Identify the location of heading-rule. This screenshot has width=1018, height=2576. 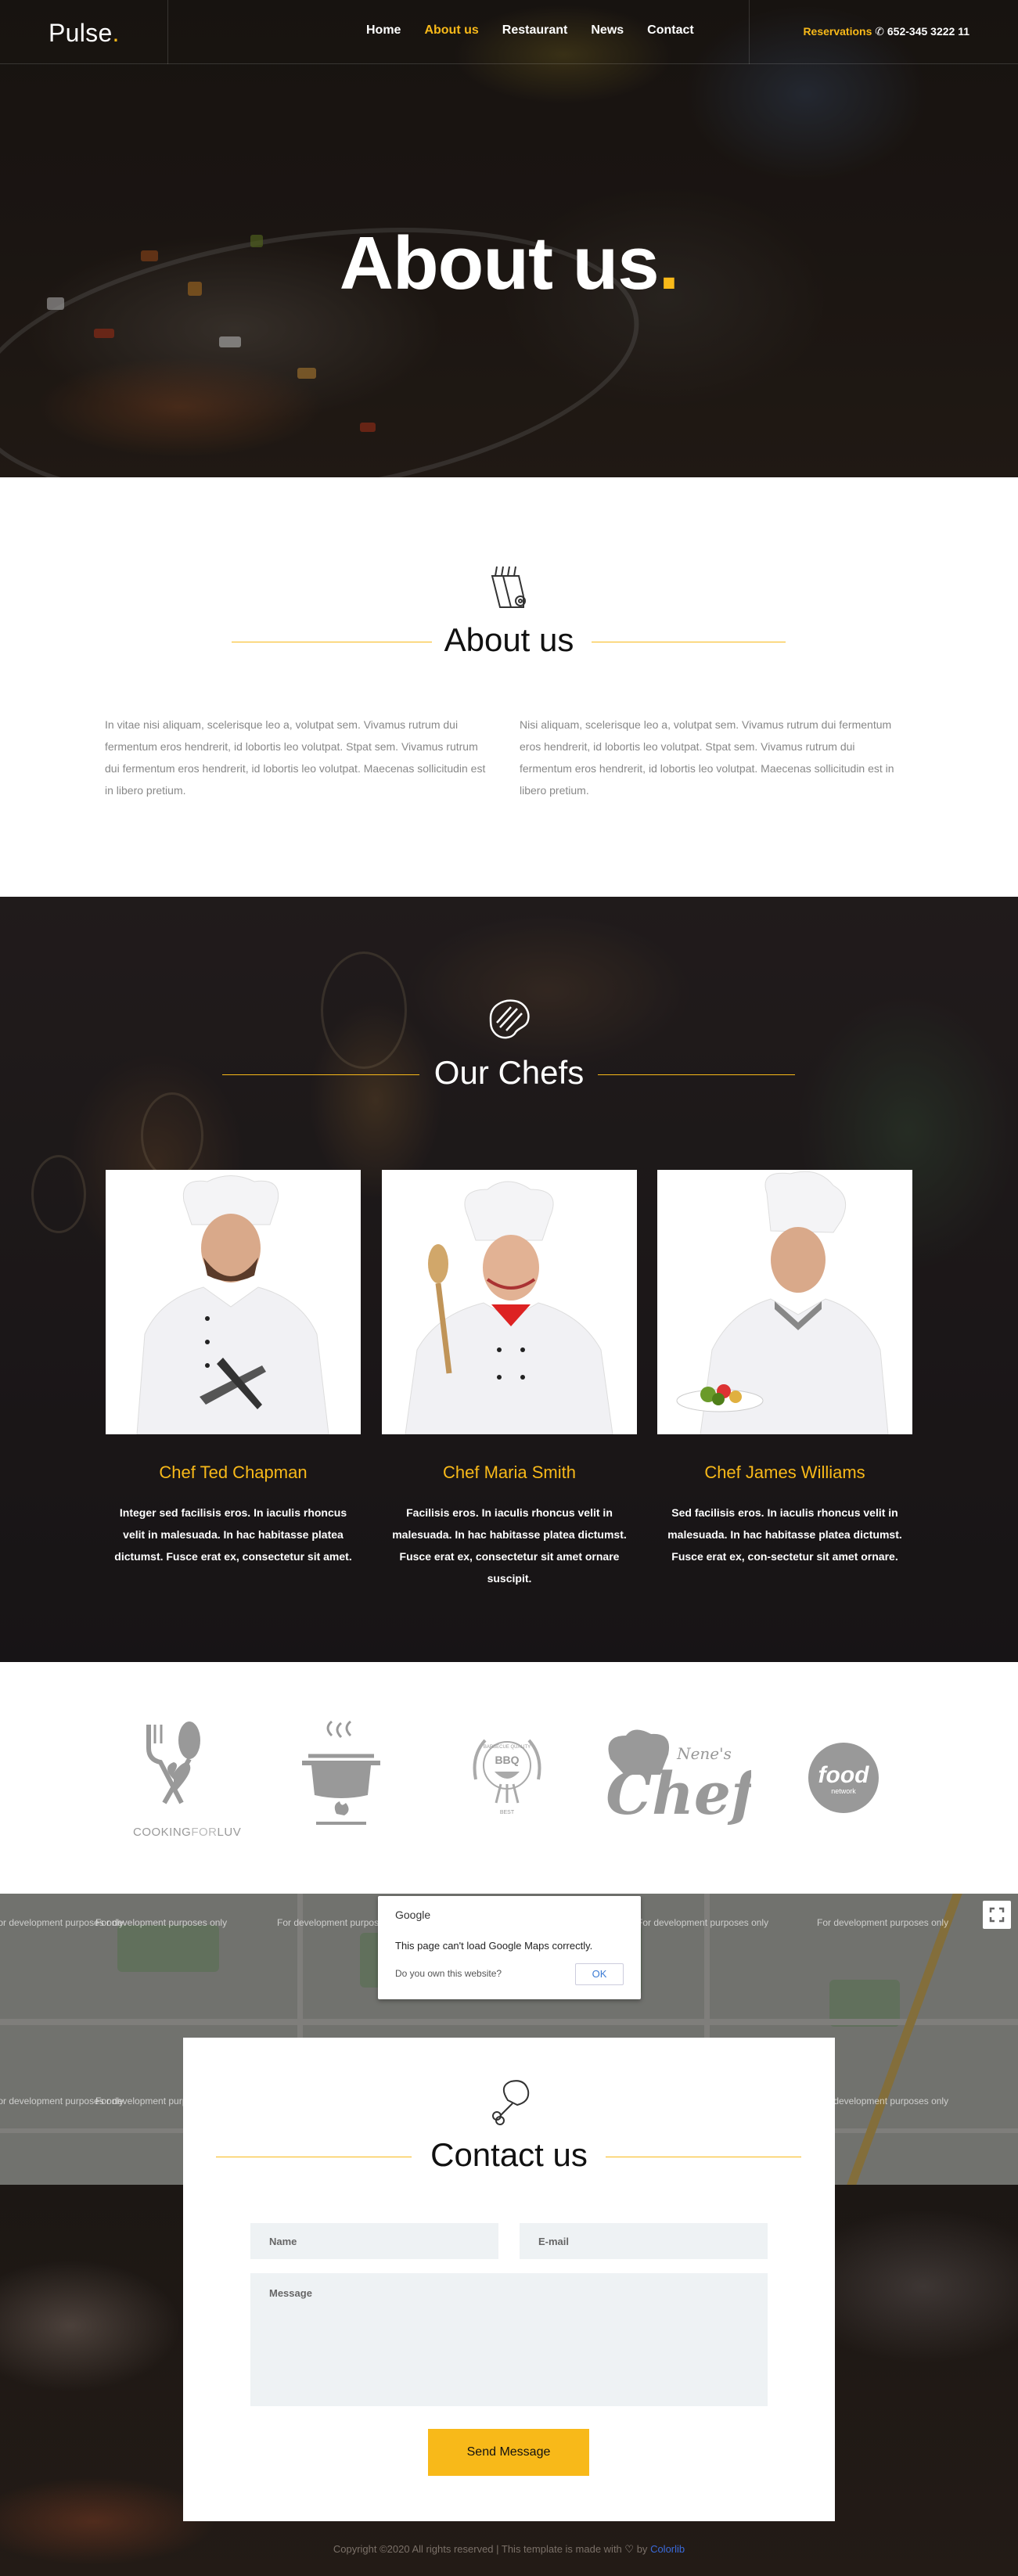
(697, 1075).